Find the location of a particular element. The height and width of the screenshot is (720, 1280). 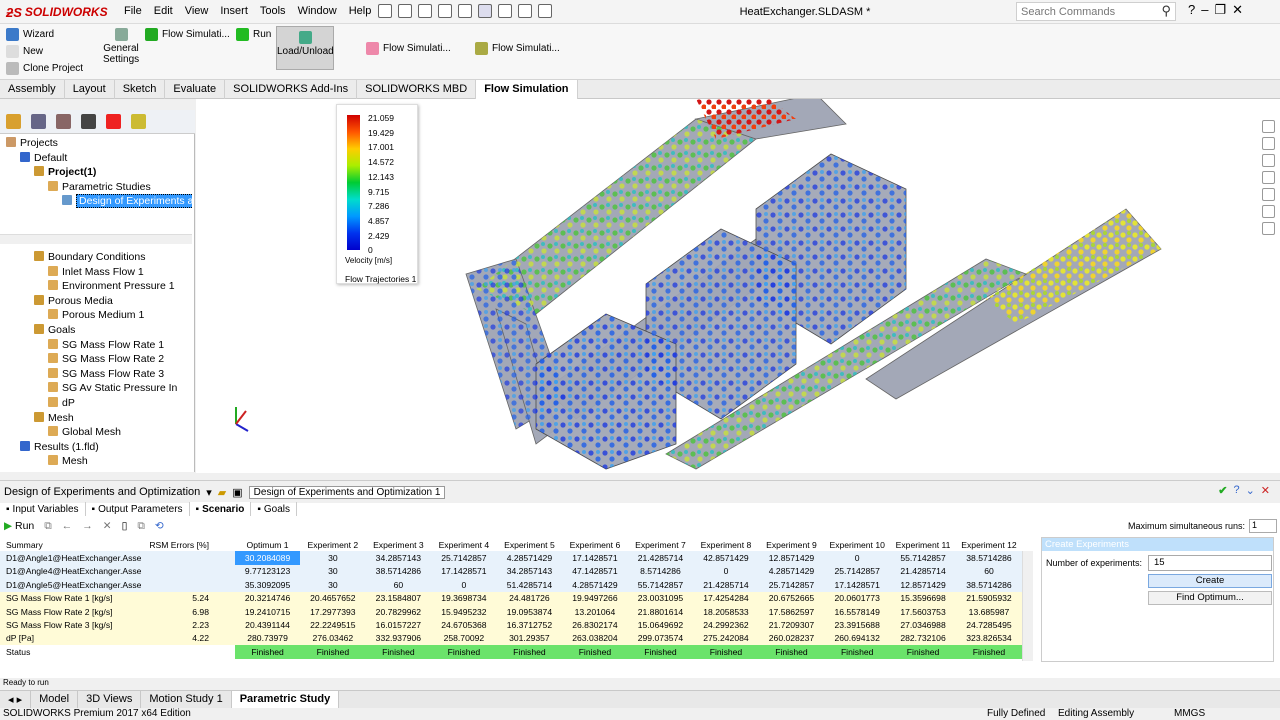

table-cell: 24.6705368 is located at coordinates (464, 625).